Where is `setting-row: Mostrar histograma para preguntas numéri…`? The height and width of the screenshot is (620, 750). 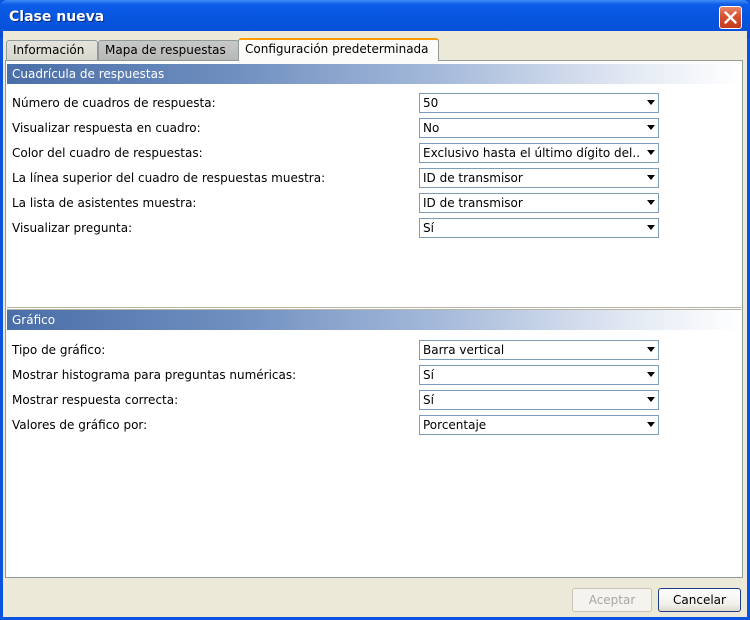
setting-row: Mostrar histograma para preguntas numéri… is located at coordinates (374, 376).